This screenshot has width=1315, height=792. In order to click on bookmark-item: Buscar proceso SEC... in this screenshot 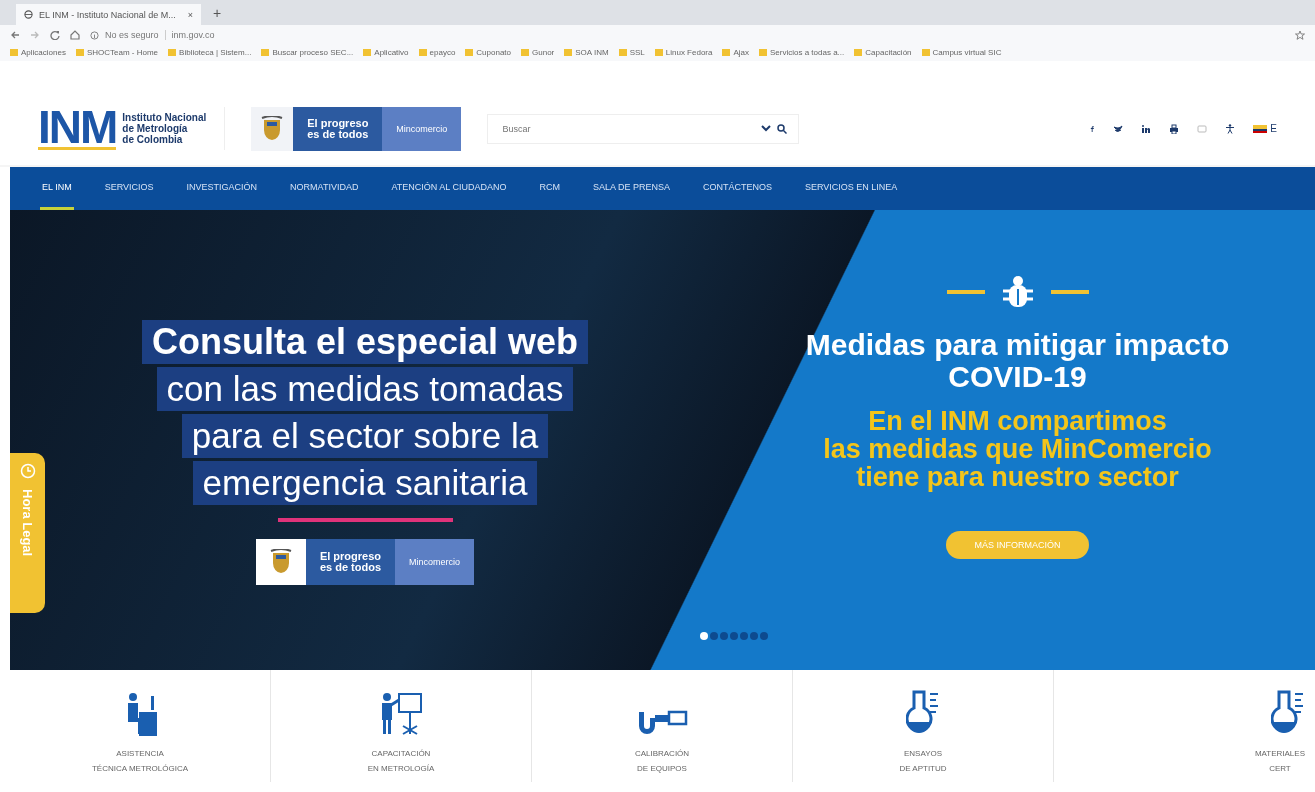, I will do `click(307, 52)`.